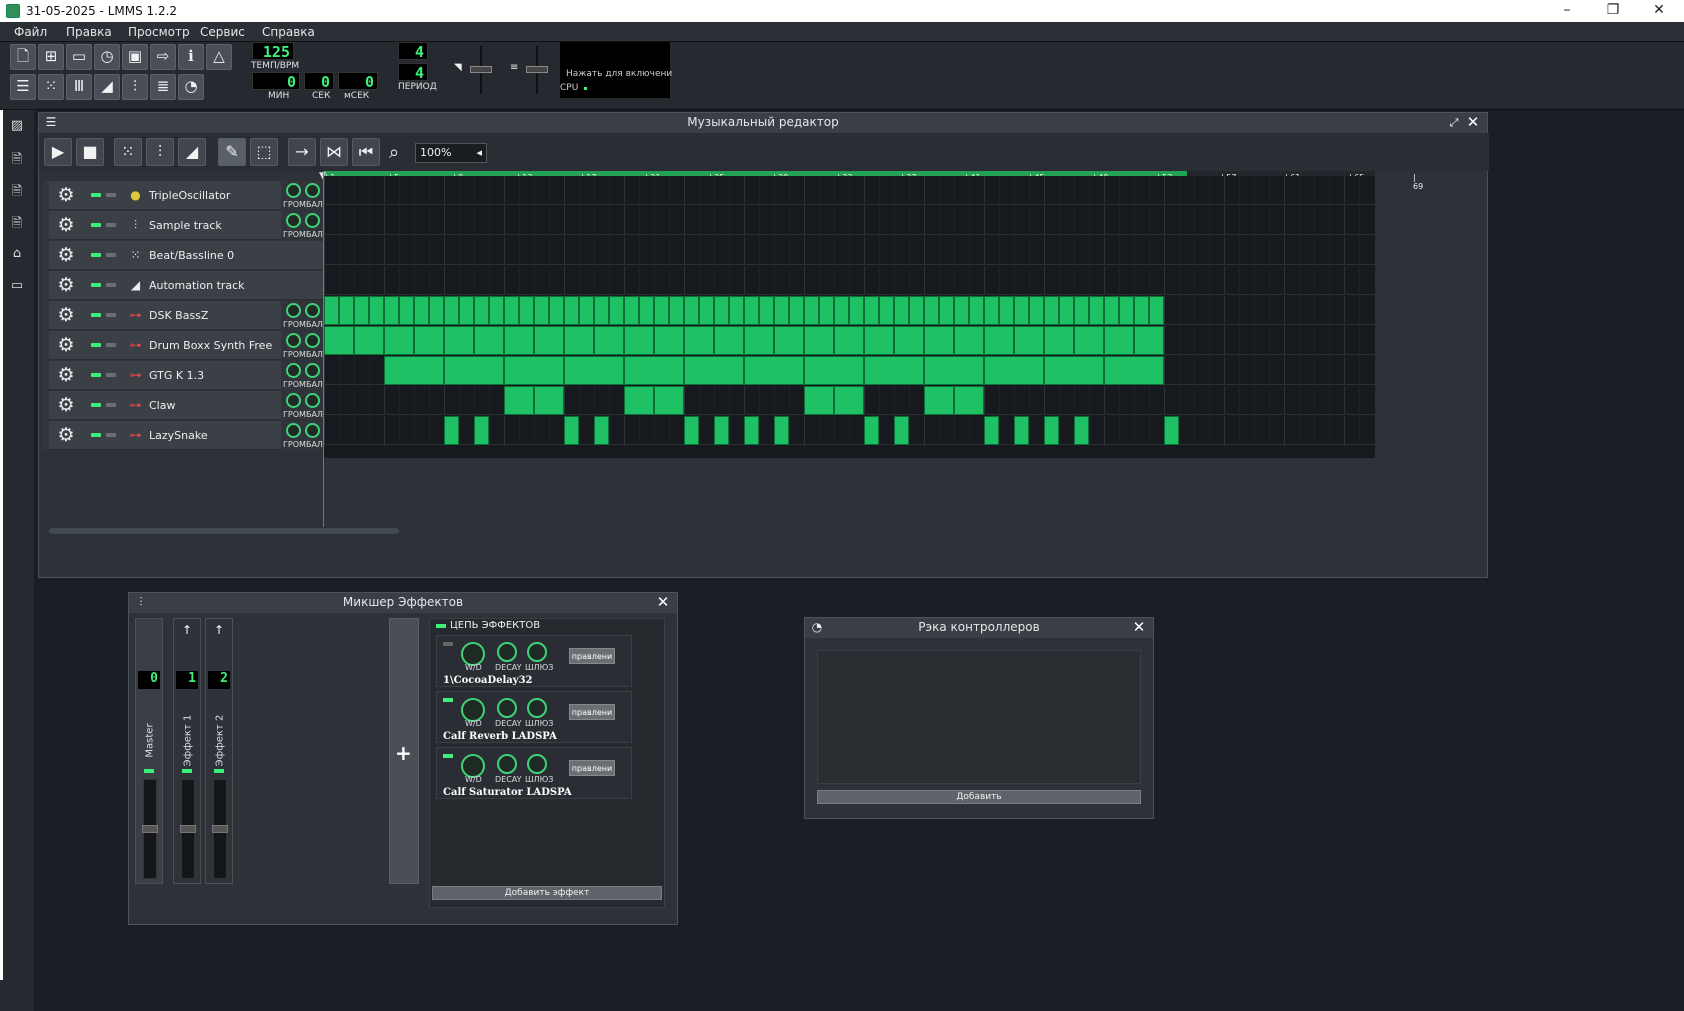 This screenshot has width=1684, height=1011. I want to click on menu-file: Файл, so click(30, 32).